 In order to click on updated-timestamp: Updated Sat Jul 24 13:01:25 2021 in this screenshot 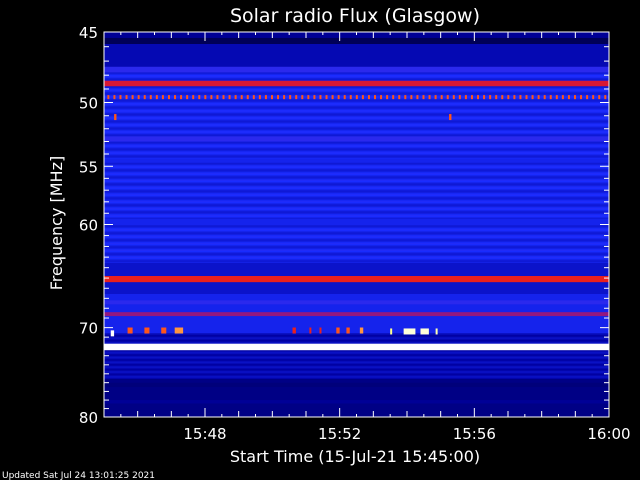, I will do `click(78, 475)`.